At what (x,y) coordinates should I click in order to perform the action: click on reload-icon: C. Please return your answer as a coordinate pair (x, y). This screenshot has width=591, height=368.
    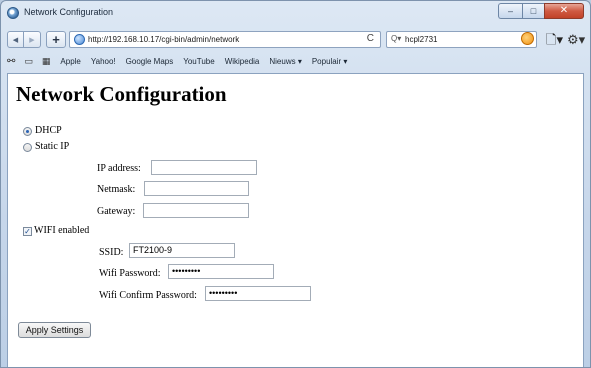
    Looking at the image, I should click on (370, 38).